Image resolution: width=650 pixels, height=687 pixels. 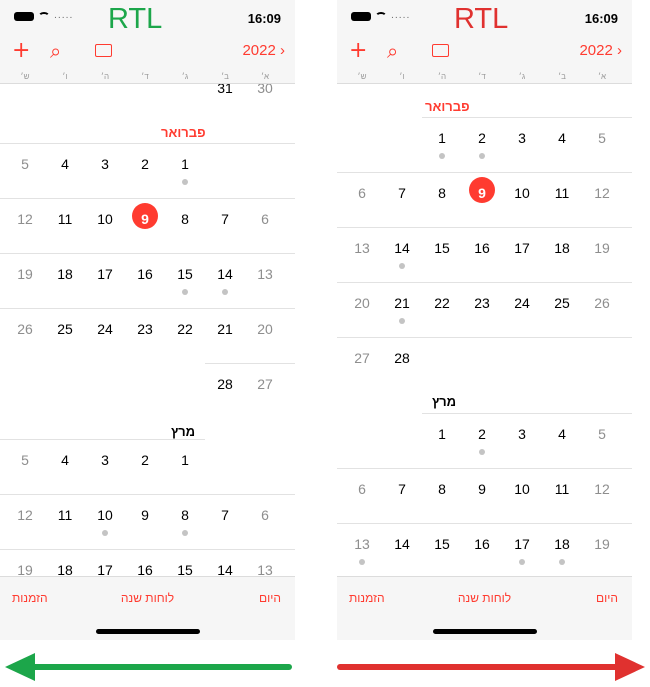 I want to click on day-cell: 28, so click(x=225, y=391).